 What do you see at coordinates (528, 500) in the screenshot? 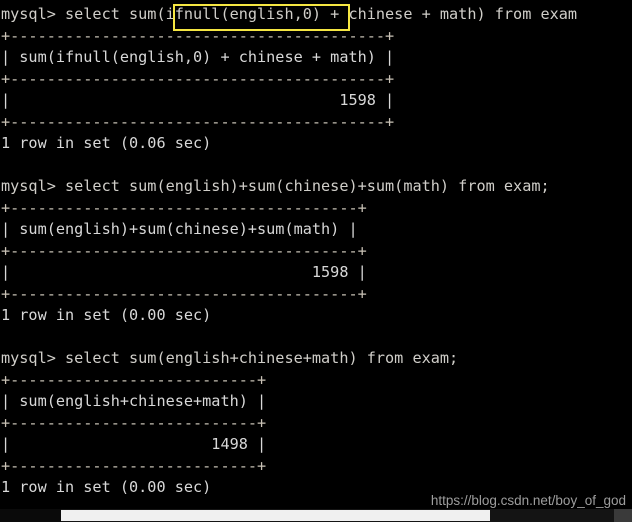
I see `watermark-text: https://blog.csdn.net/boy_of_god` at bounding box center [528, 500].